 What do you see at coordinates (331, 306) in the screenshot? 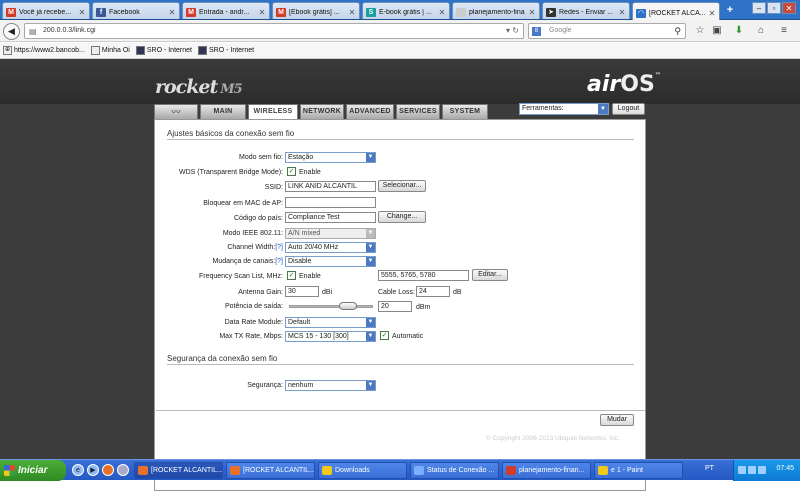
I see `power-slider-track` at bounding box center [331, 306].